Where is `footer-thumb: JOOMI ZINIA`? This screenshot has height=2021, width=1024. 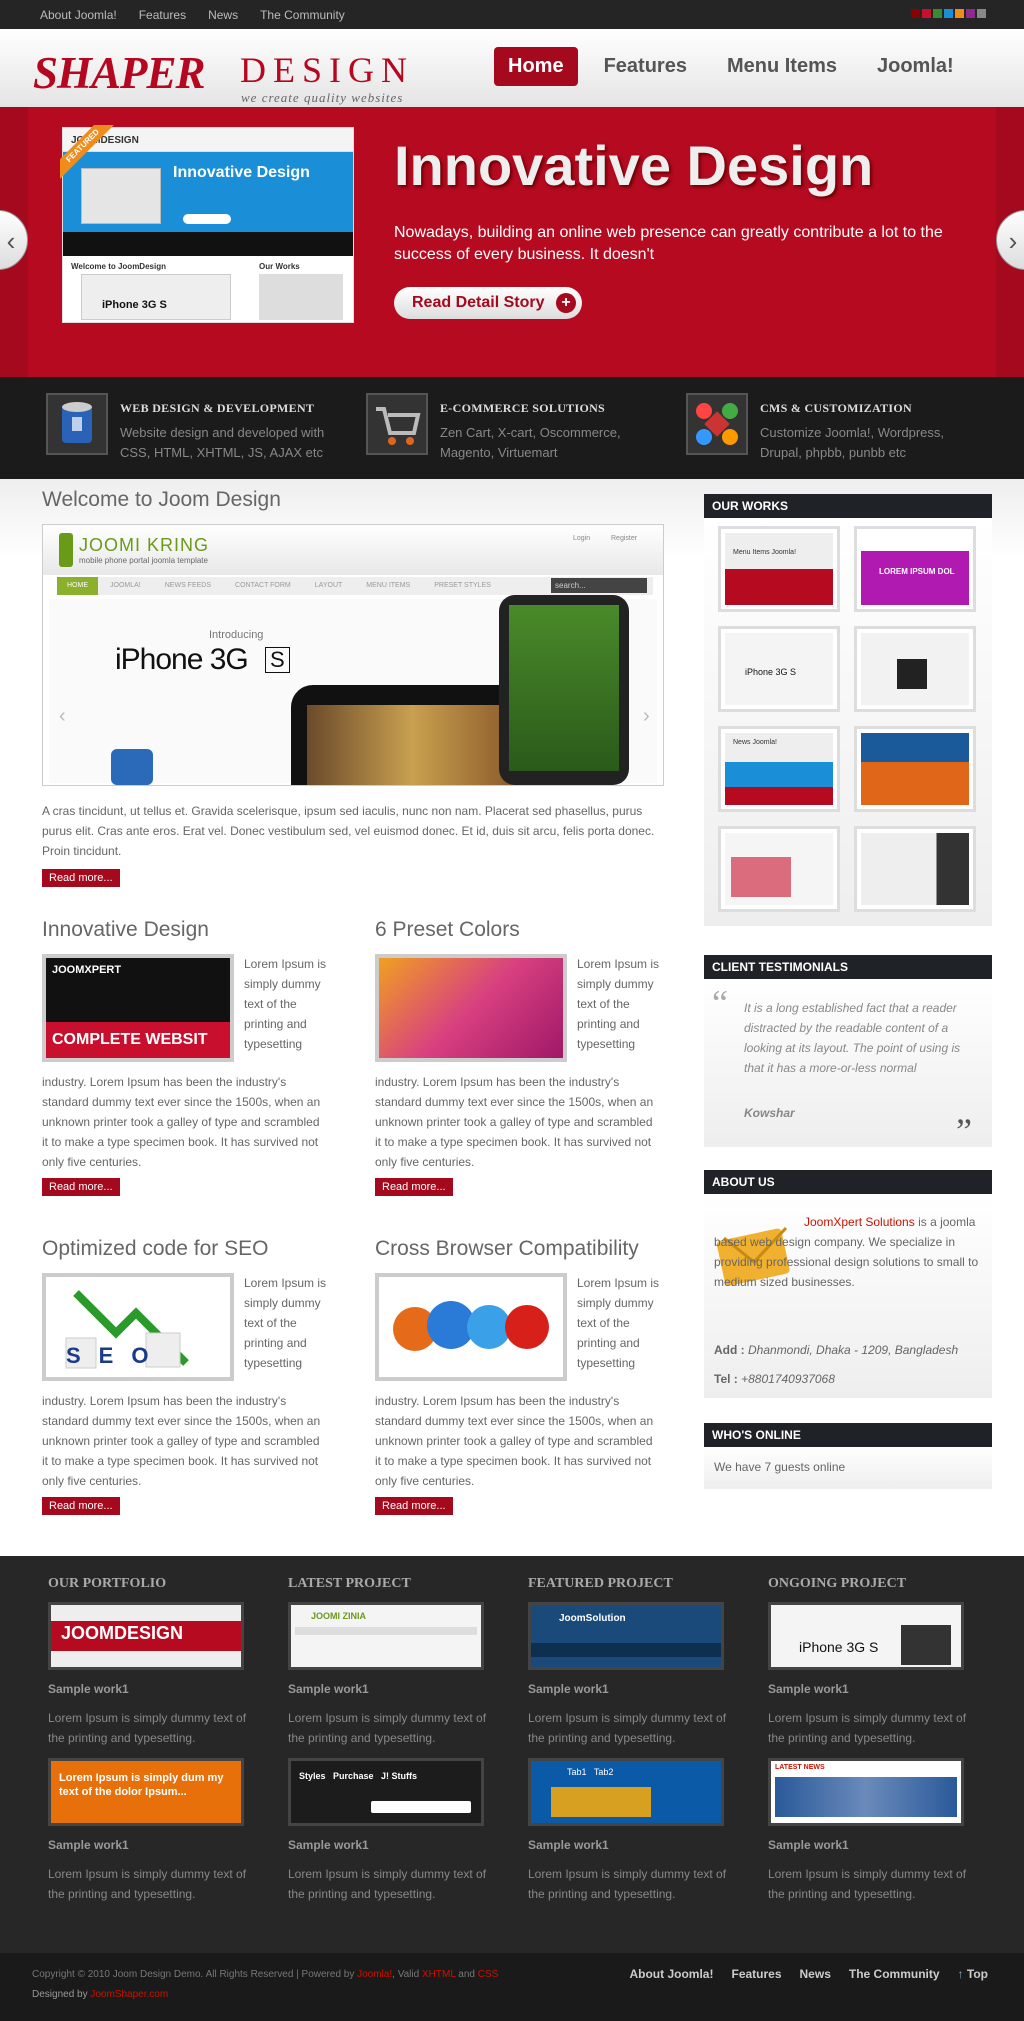 footer-thumb: JOOMI ZINIA is located at coordinates (386, 1636).